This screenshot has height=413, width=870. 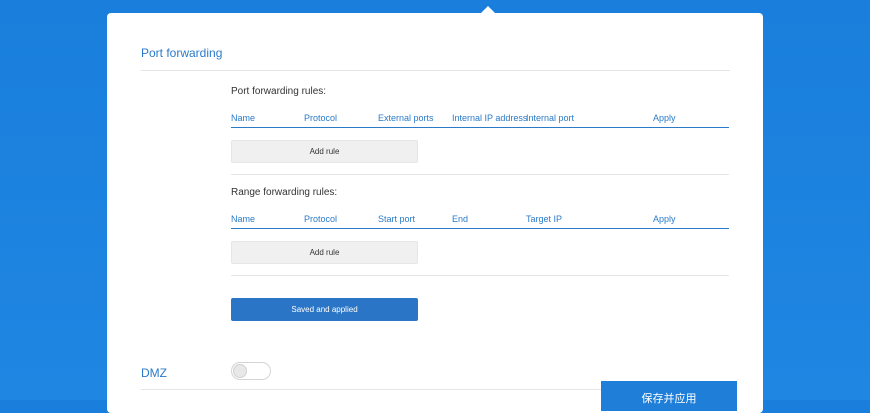 I want to click on column-internal-ip-address: Internal IP address, so click(x=490, y=118).